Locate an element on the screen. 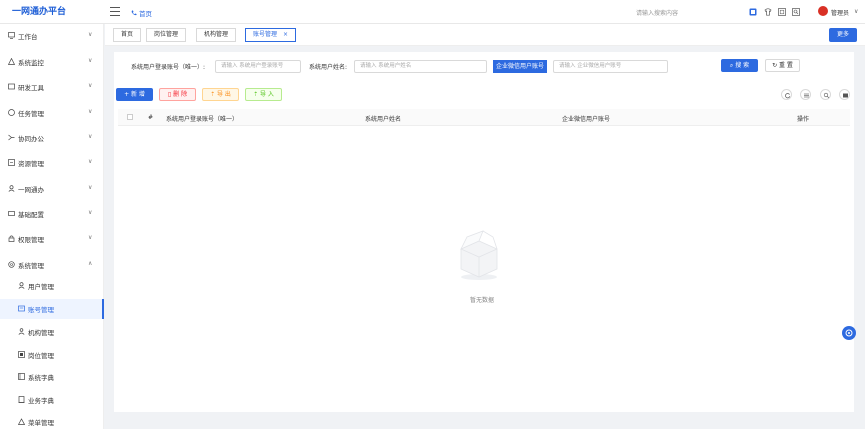  search-icon: ⌕ is located at coordinates (731, 65).